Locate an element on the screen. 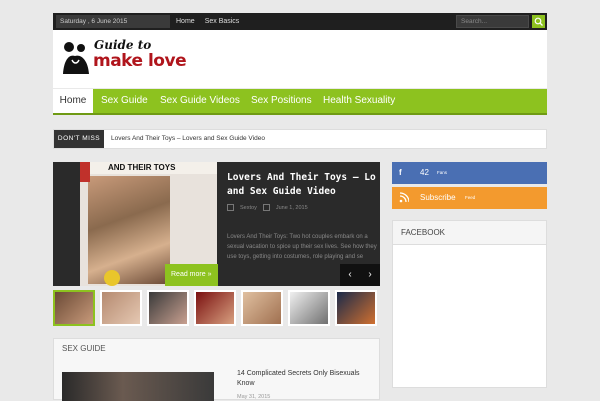 This screenshot has height=401, width=600. slider-next-button: › is located at coordinates (370, 275).